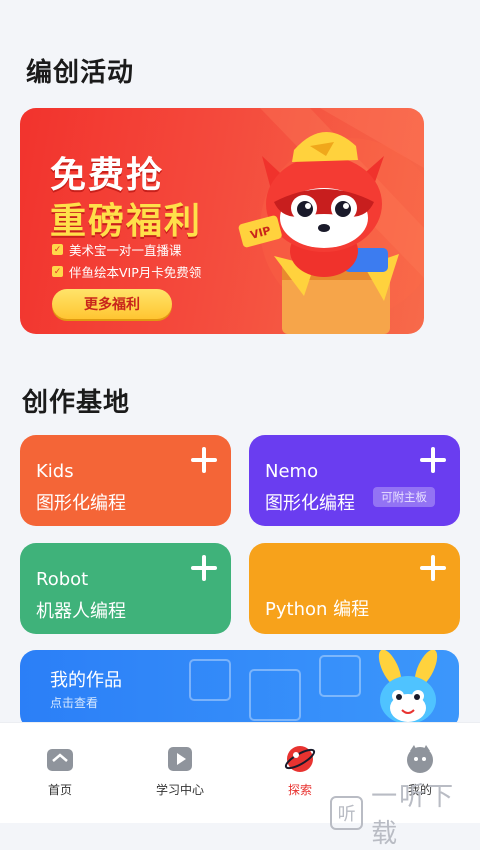  What do you see at coordinates (179, 790) in the screenshot?
I see `tab-label: 学习中心` at bounding box center [179, 790].